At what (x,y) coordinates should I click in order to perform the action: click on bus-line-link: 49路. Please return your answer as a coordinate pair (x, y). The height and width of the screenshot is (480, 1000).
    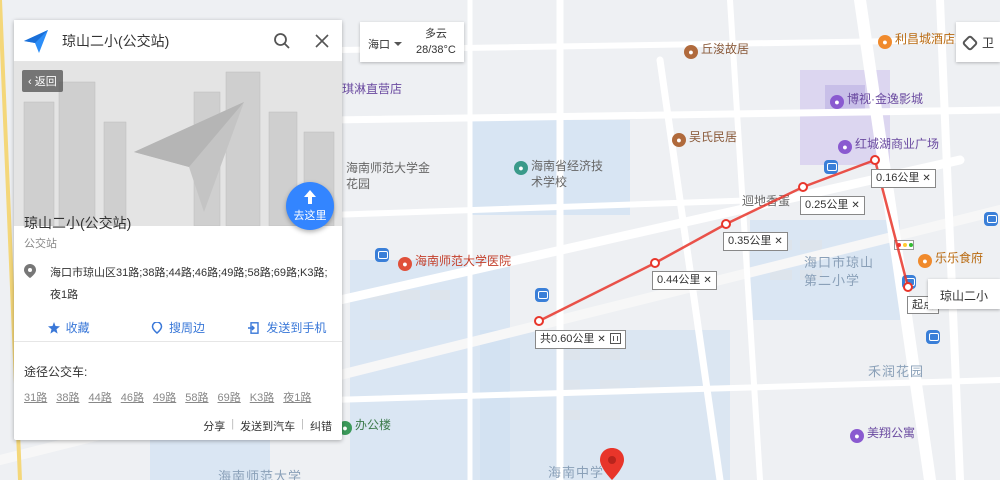
    Looking at the image, I should click on (164, 397).